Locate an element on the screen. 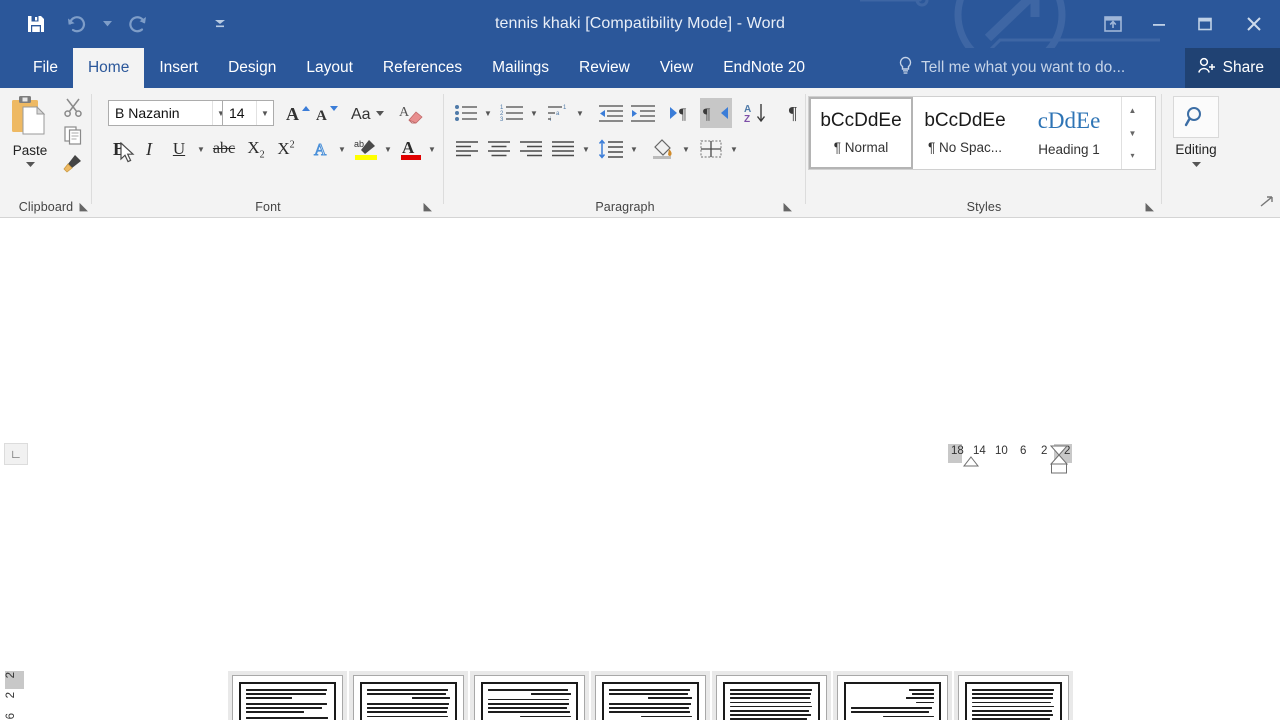 The width and height of the screenshot is (1280, 720). font-color-dropdown-button: ▼ is located at coordinates (432, 149).